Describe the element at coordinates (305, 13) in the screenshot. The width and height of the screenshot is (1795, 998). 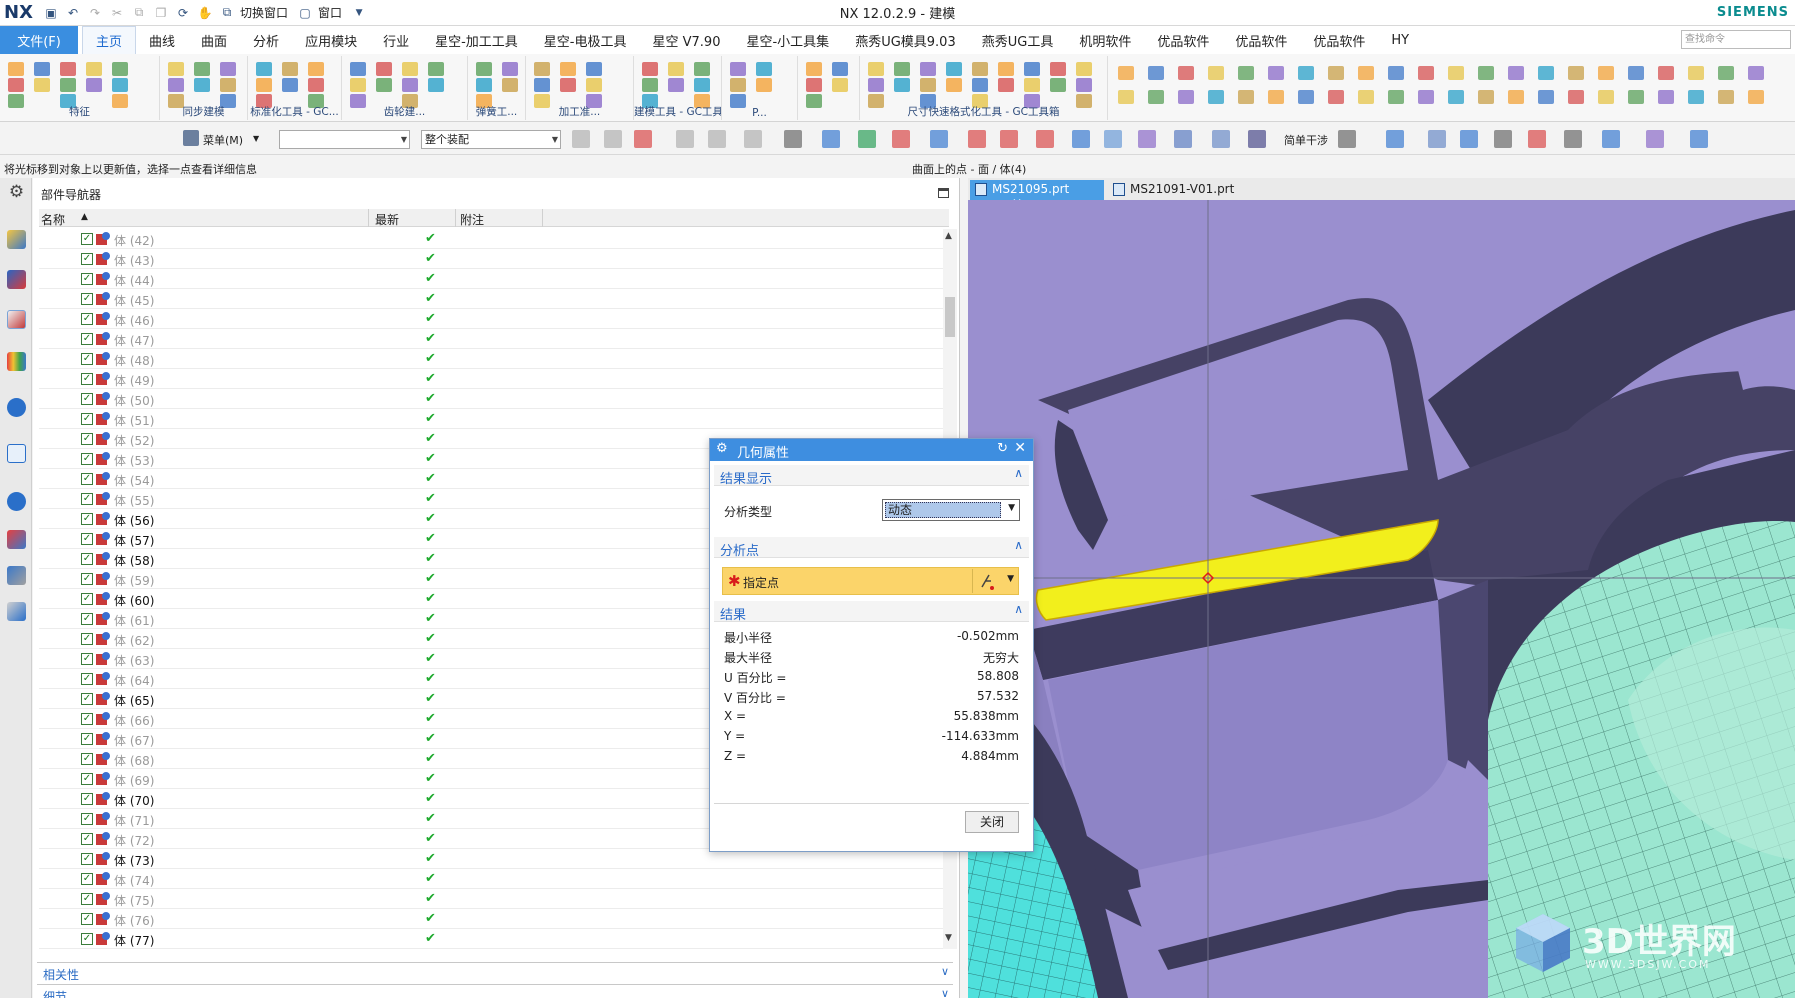
I see `window-icon: ▢` at that location.